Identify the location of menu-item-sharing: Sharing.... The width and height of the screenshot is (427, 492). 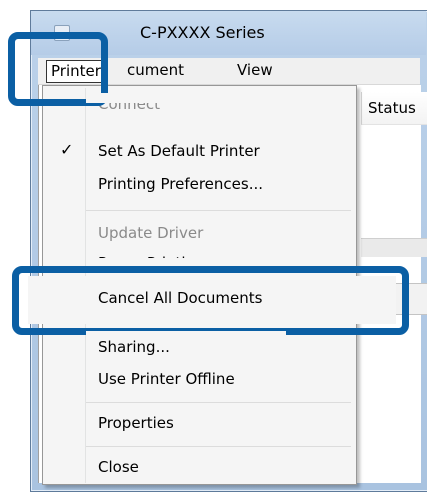
(134, 347).